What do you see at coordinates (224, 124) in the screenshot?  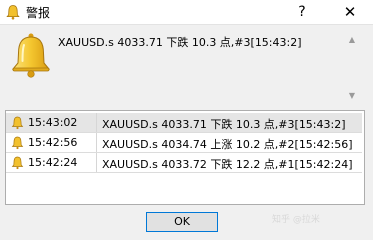 I see `alert-log-message: XAUUSD.s 4033.71 下跌 10.3 点,#3[15:43:2]` at bounding box center [224, 124].